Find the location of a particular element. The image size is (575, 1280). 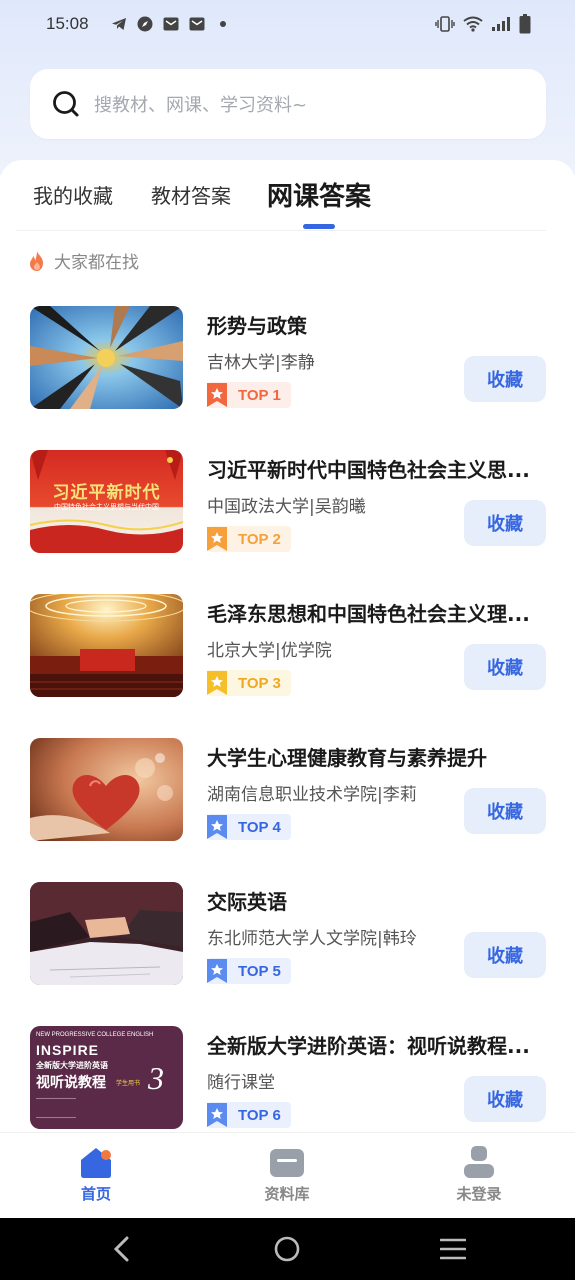

status-time: 15:08 is located at coordinates (67, 23).